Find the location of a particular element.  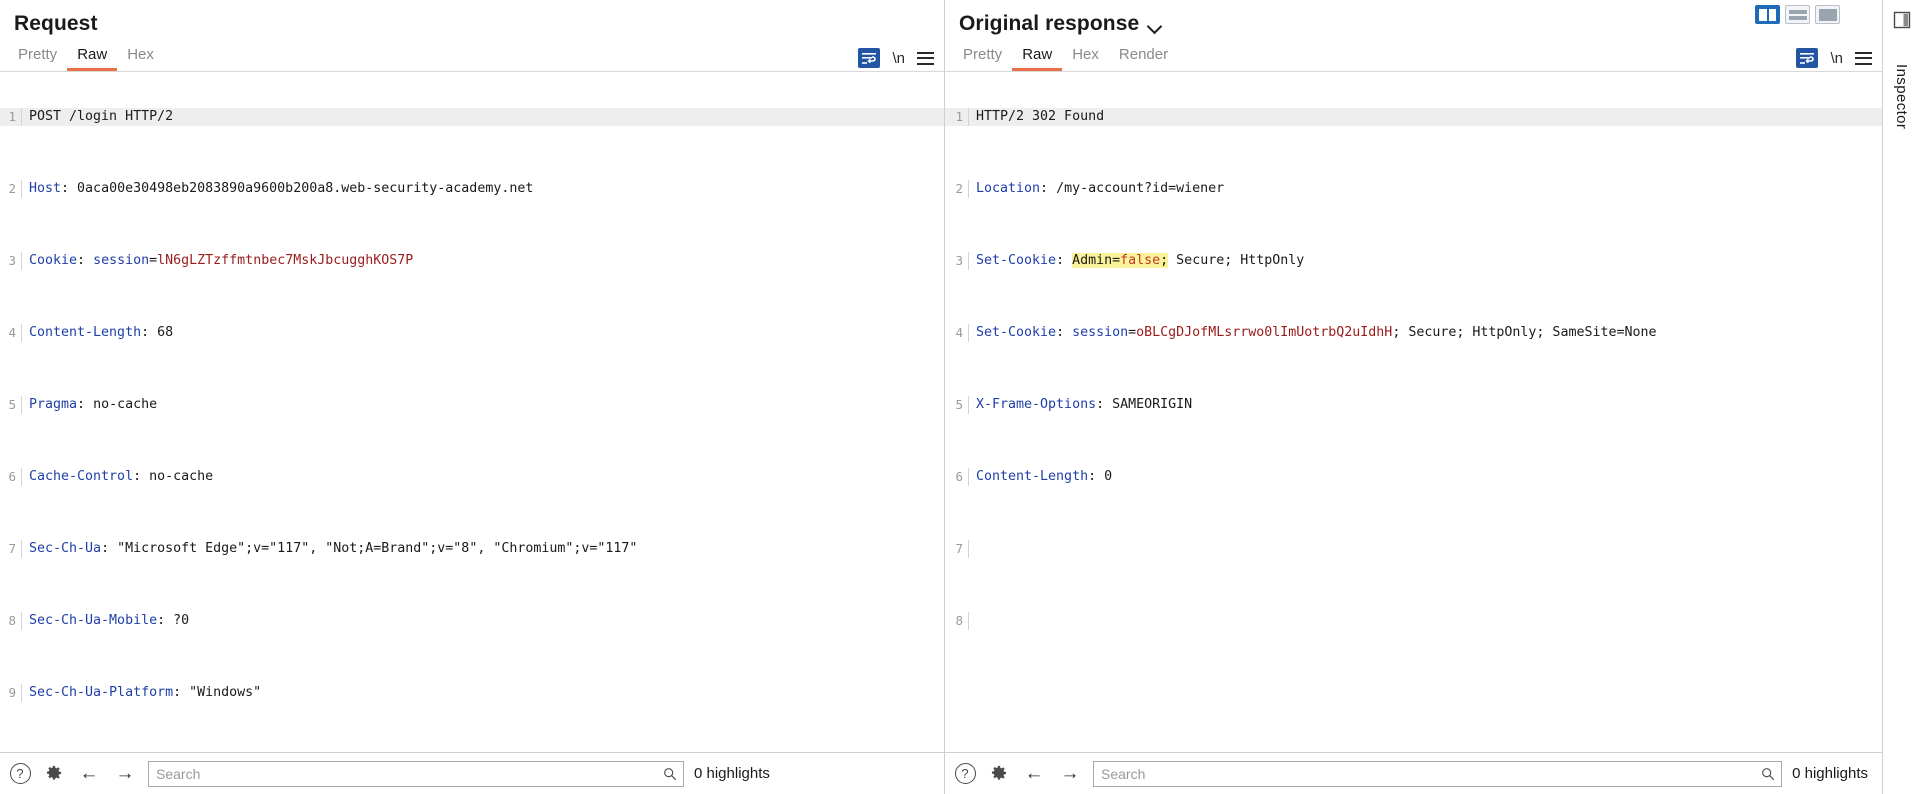

response-search-box is located at coordinates (1438, 773).